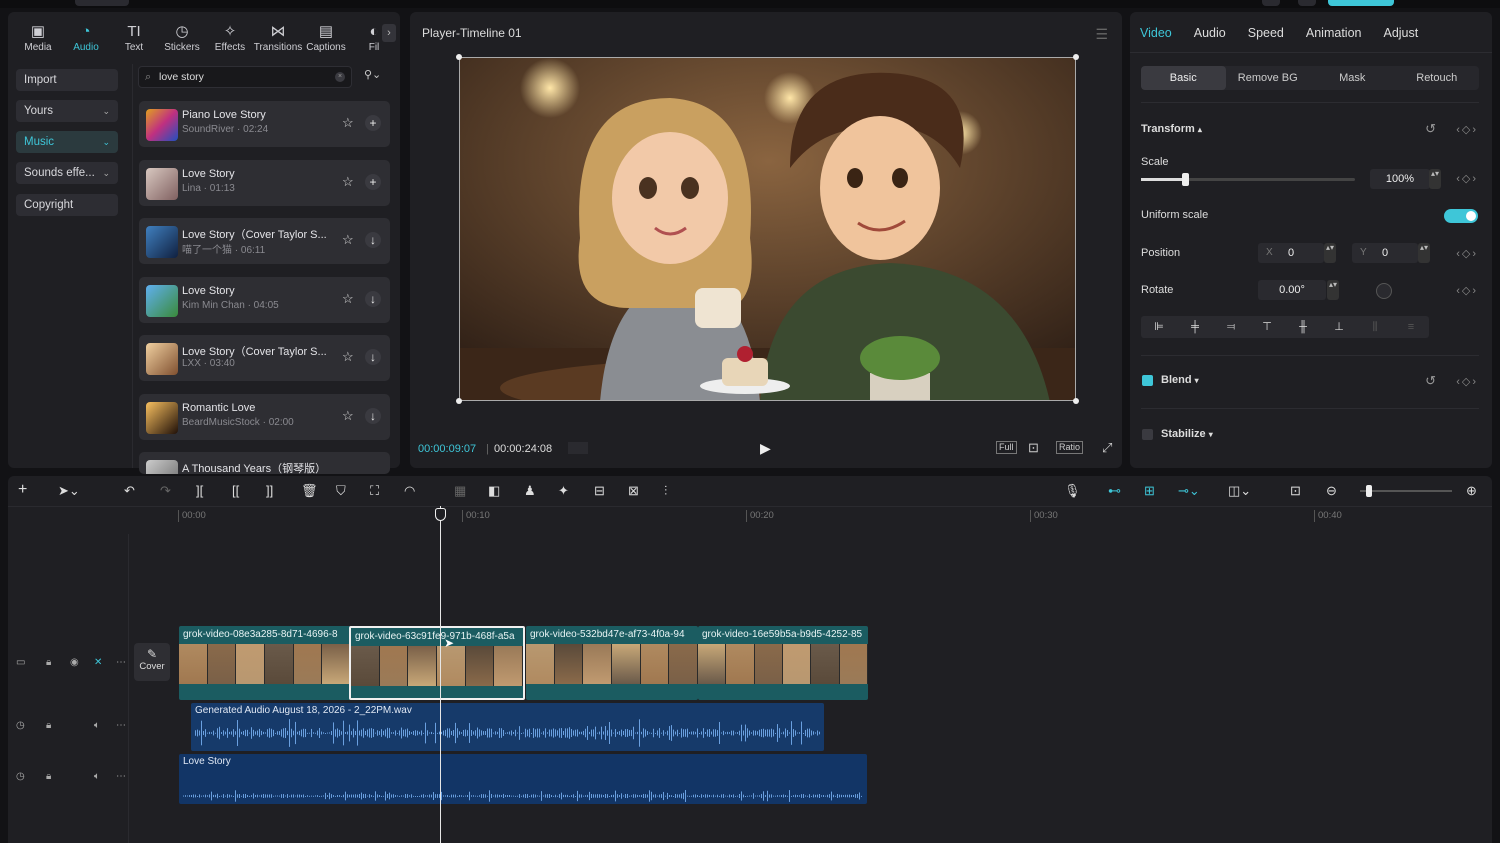 The height and width of the screenshot is (843, 1500). Describe the element at coordinates (264, 416) in the screenshot. I see `list-item: Romantic Love BeardMusicStock · 02:00 ☆ ↓` at that location.